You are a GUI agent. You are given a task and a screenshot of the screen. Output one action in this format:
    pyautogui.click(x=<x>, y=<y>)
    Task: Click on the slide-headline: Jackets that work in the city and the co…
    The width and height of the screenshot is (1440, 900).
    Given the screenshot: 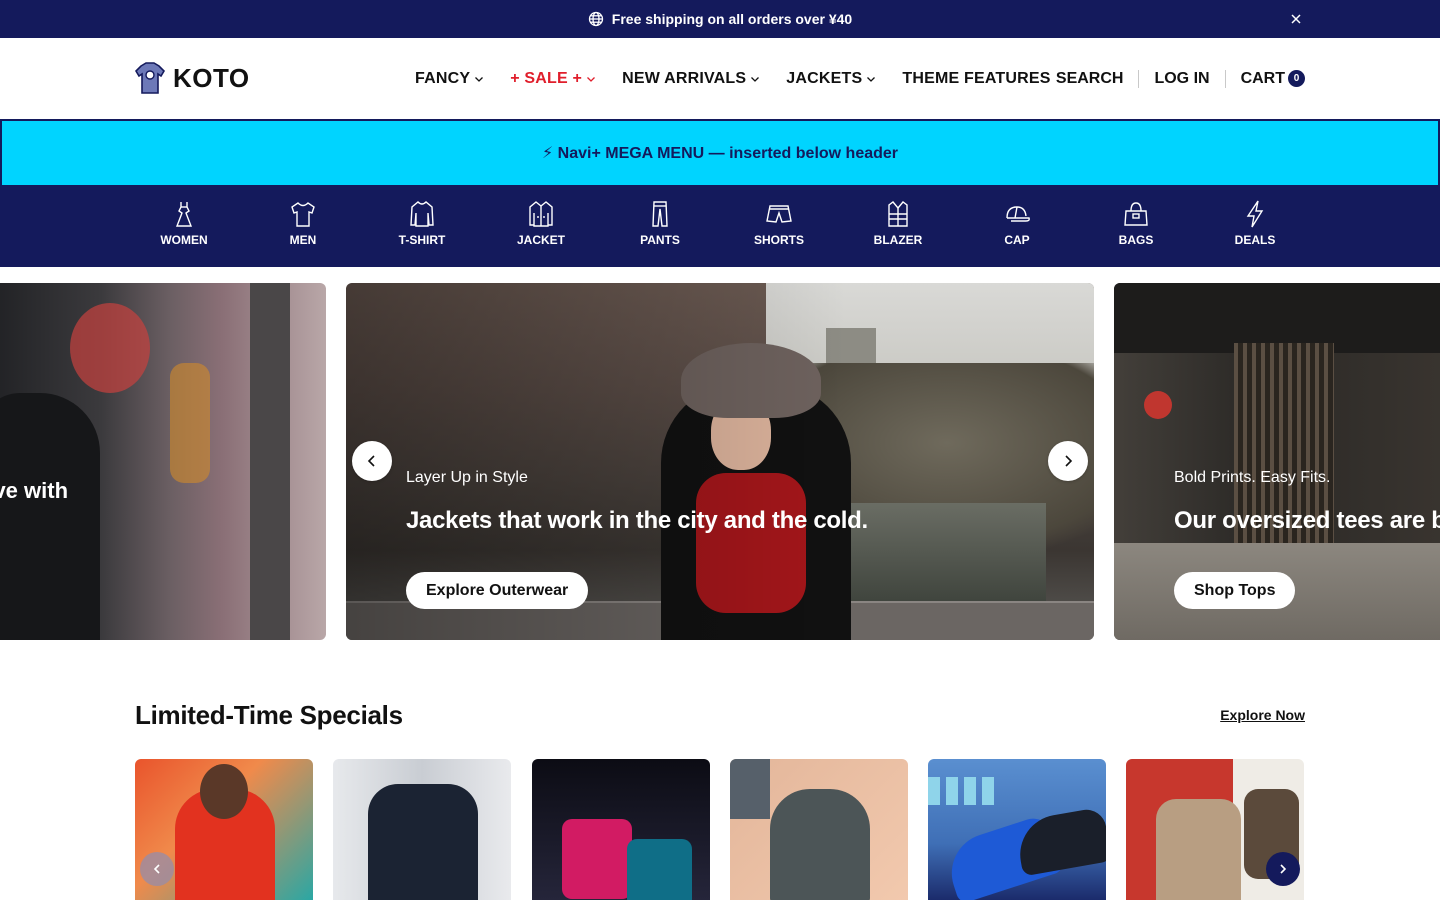 What is the action you would take?
    pyautogui.click(x=637, y=520)
    